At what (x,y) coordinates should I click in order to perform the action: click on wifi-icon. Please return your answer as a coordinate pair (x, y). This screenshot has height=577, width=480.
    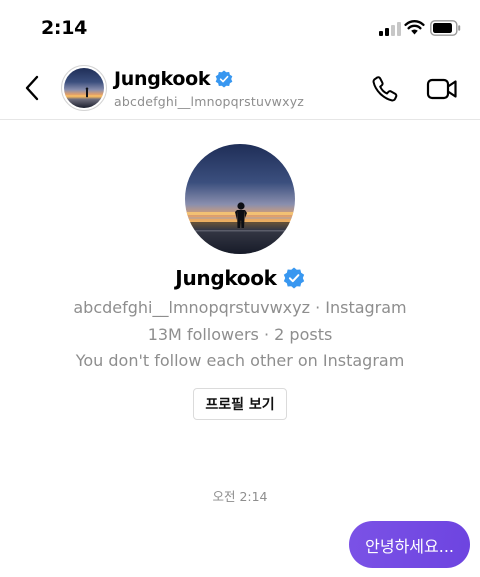
    Looking at the image, I should click on (414, 27).